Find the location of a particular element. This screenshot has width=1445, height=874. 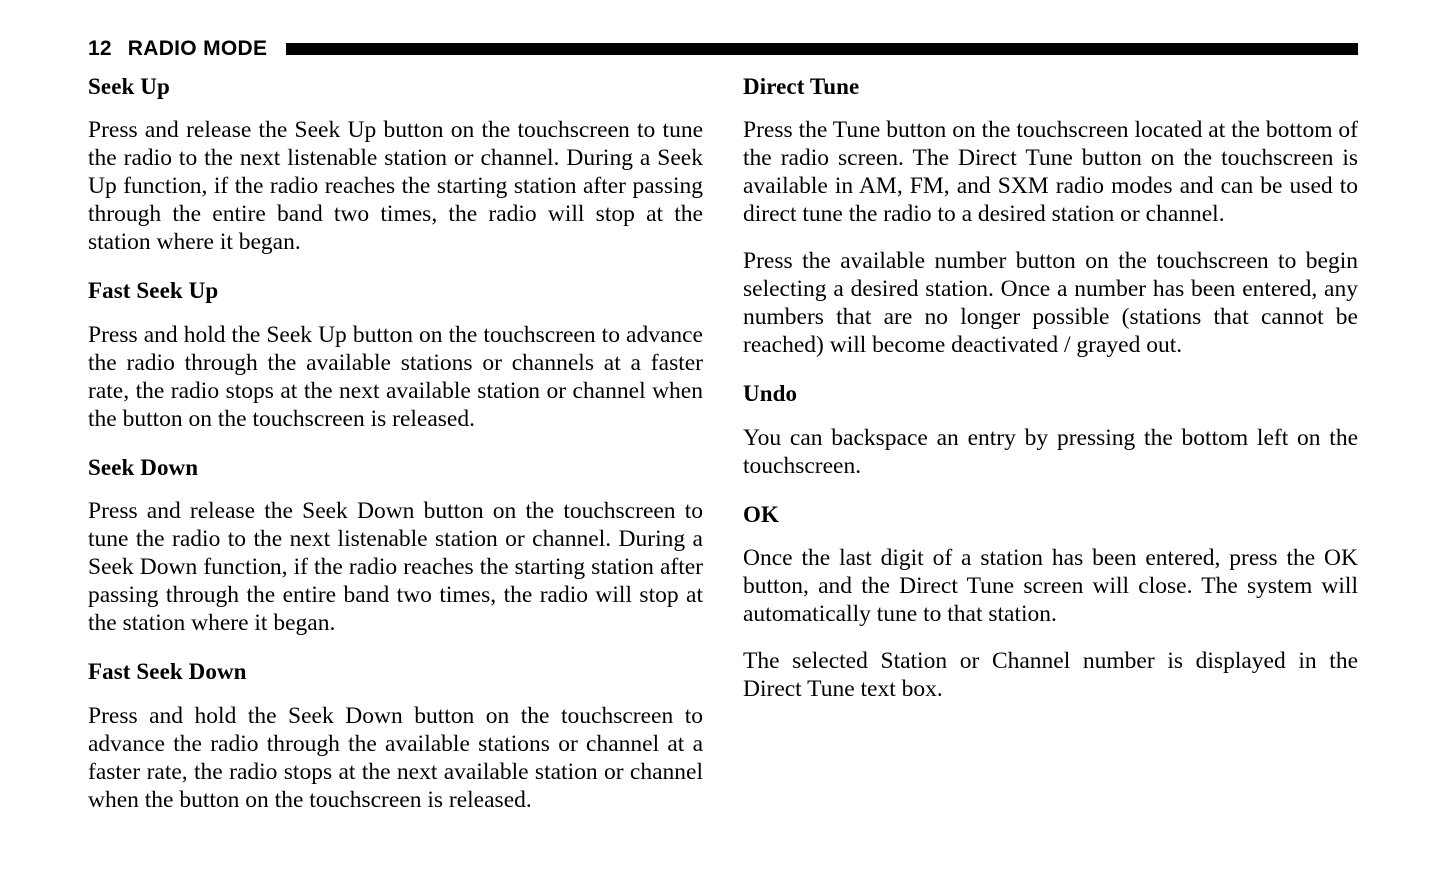

page-running-header: 12 RADIO MODE is located at coordinates (723, 48).